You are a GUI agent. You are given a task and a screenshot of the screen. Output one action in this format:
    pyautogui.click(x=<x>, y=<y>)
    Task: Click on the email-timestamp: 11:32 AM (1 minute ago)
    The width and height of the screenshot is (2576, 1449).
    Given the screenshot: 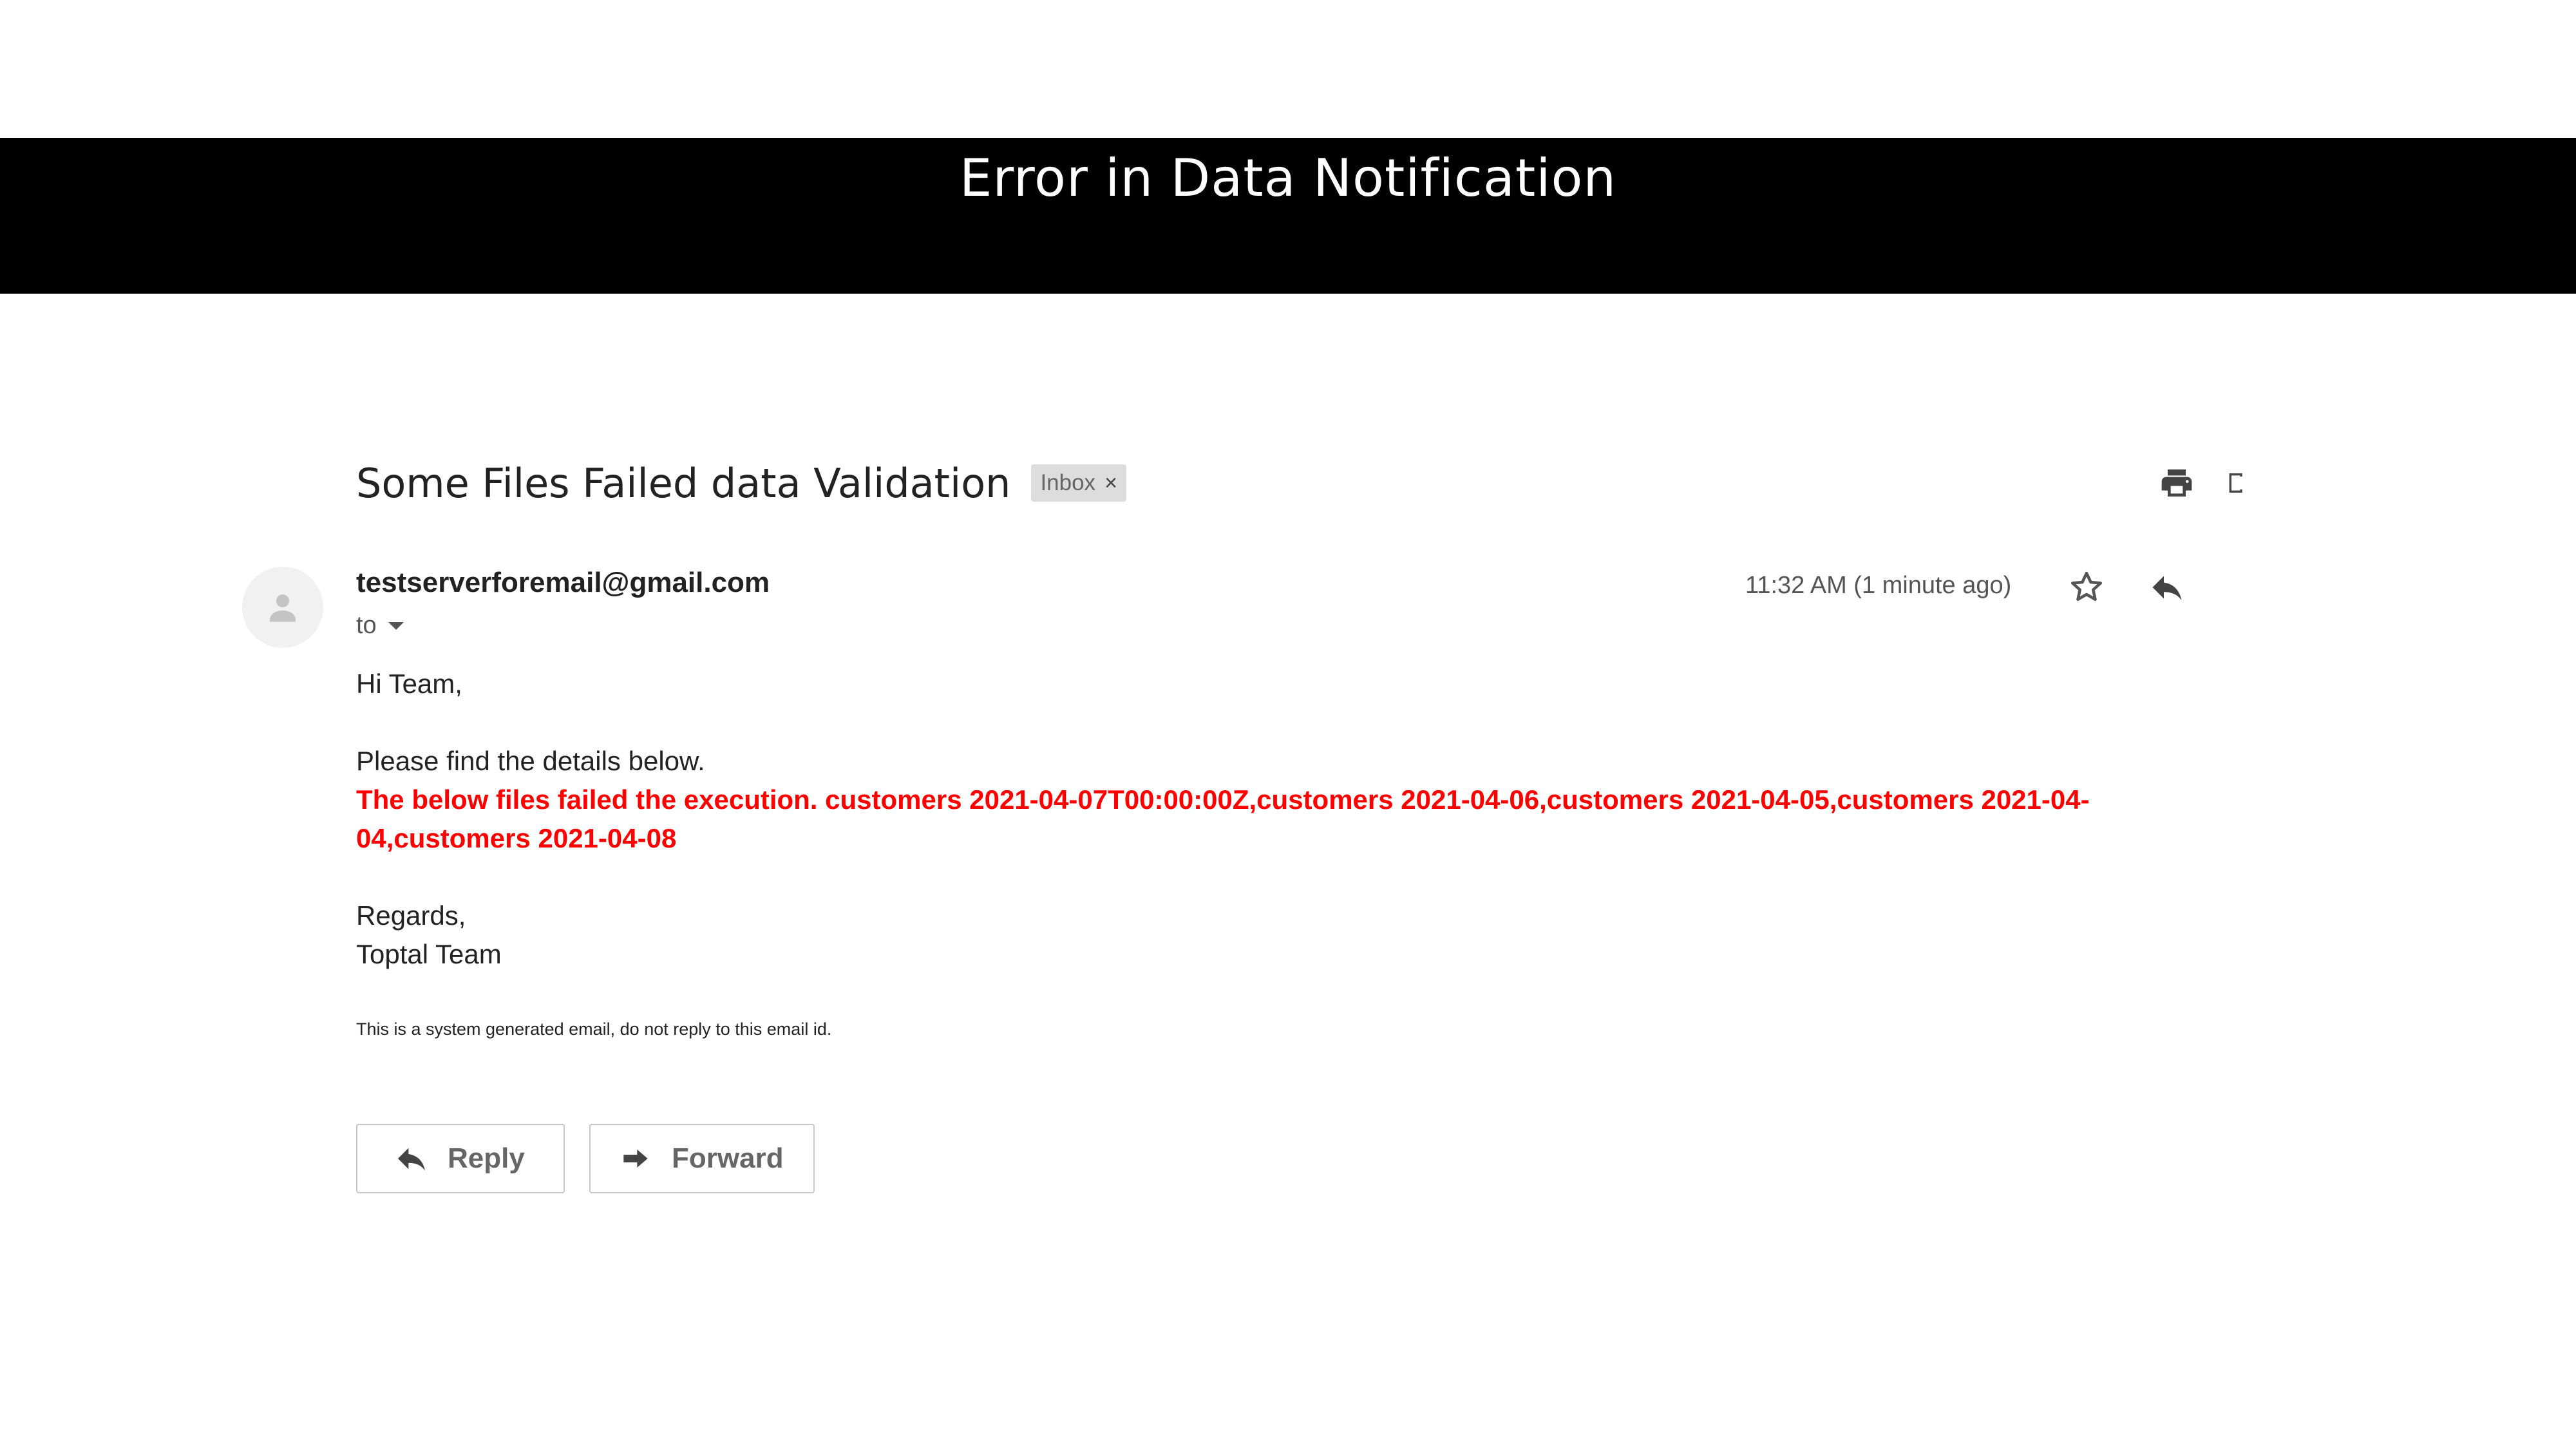 What is the action you would take?
    pyautogui.click(x=1878, y=586)
    